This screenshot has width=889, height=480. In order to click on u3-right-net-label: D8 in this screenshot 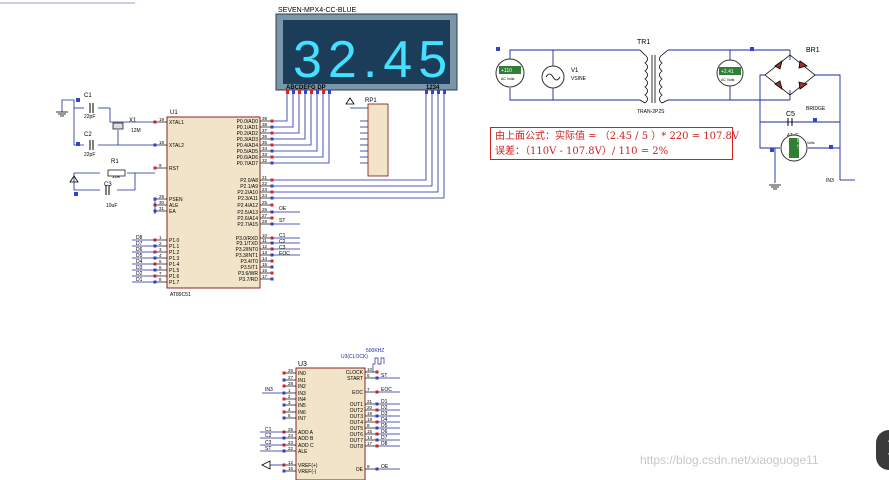, I will do `click(384, 444)`.